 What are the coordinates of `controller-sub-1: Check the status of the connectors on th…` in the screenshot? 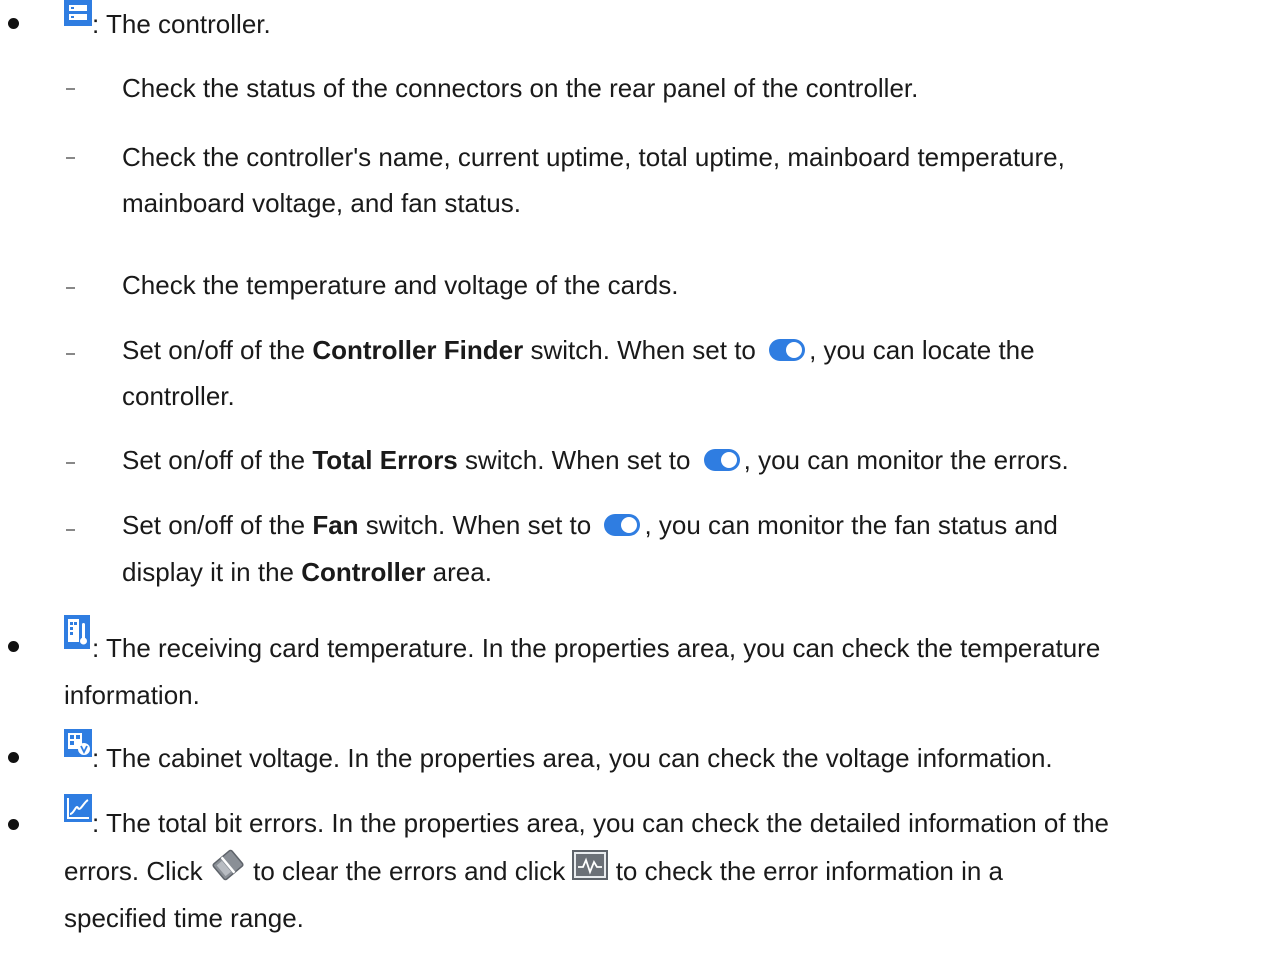 It's located at (520, 88).